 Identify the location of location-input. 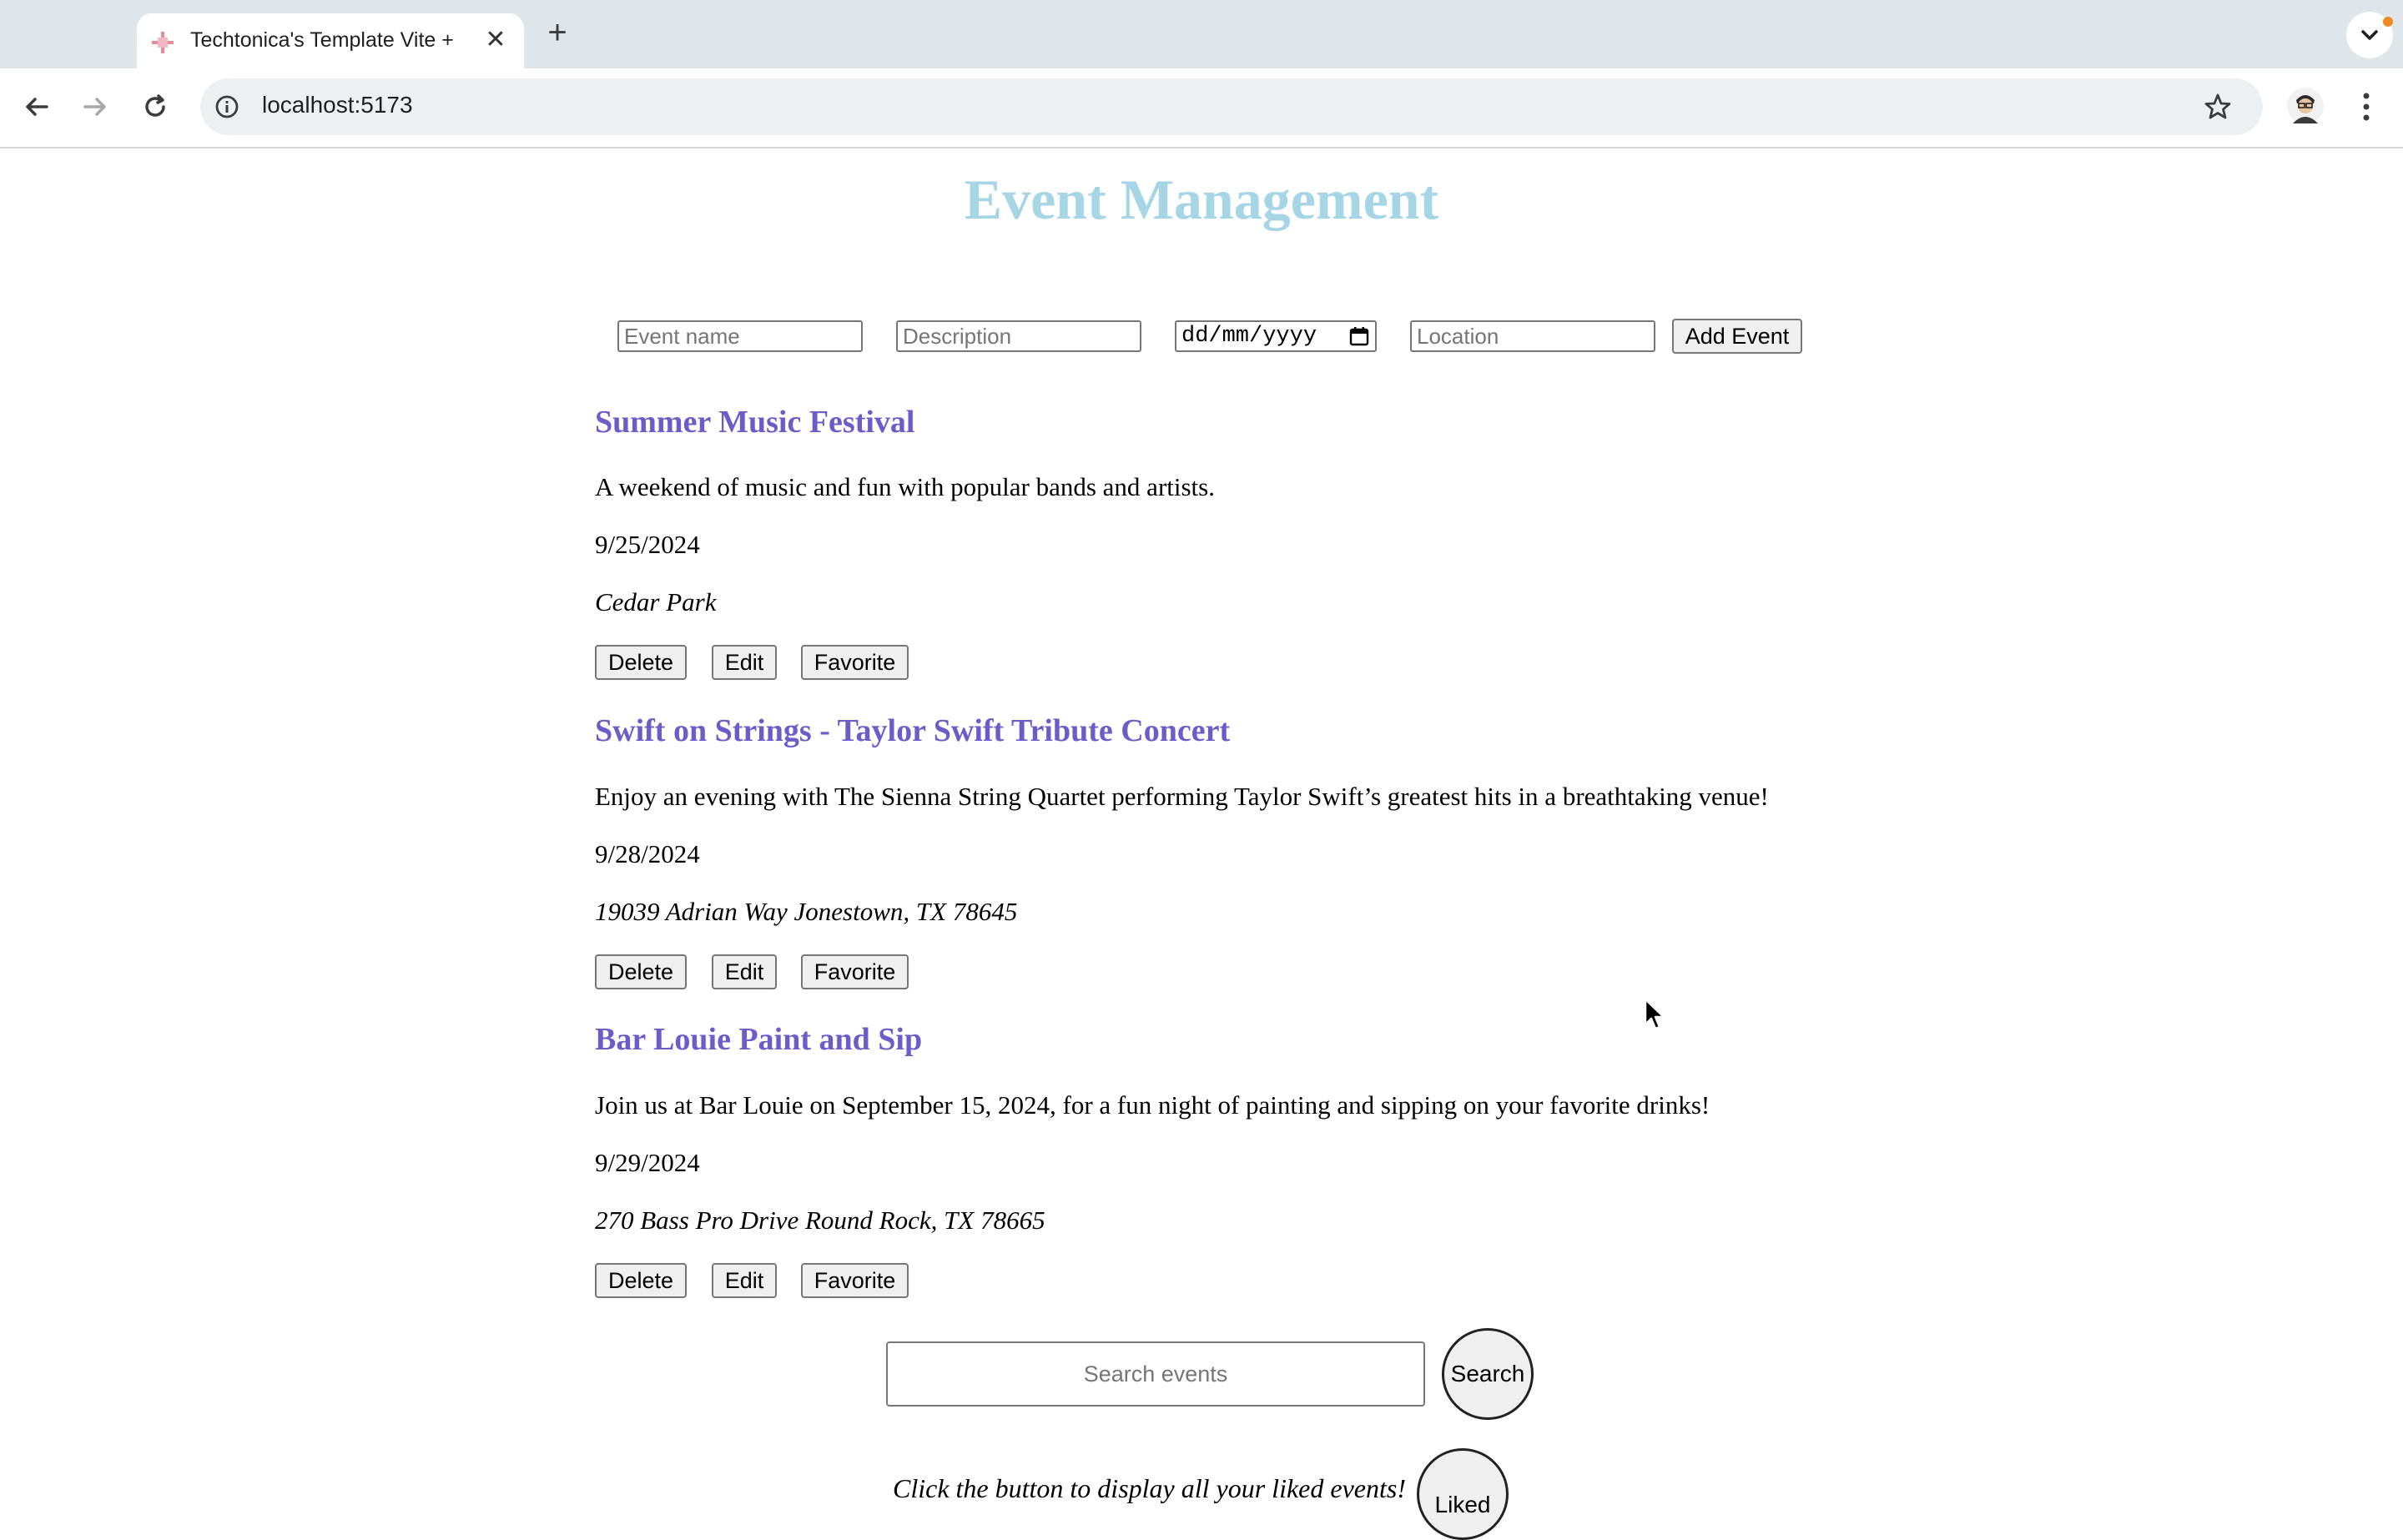
(1532, 336).